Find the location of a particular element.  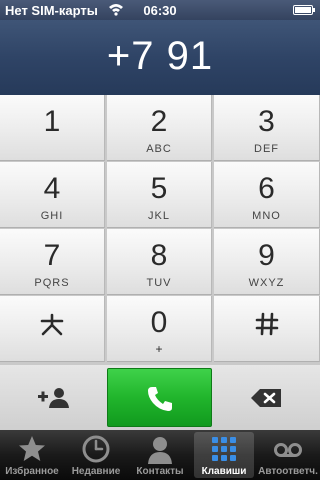

clock-icon is located at coordinates (96, 449).